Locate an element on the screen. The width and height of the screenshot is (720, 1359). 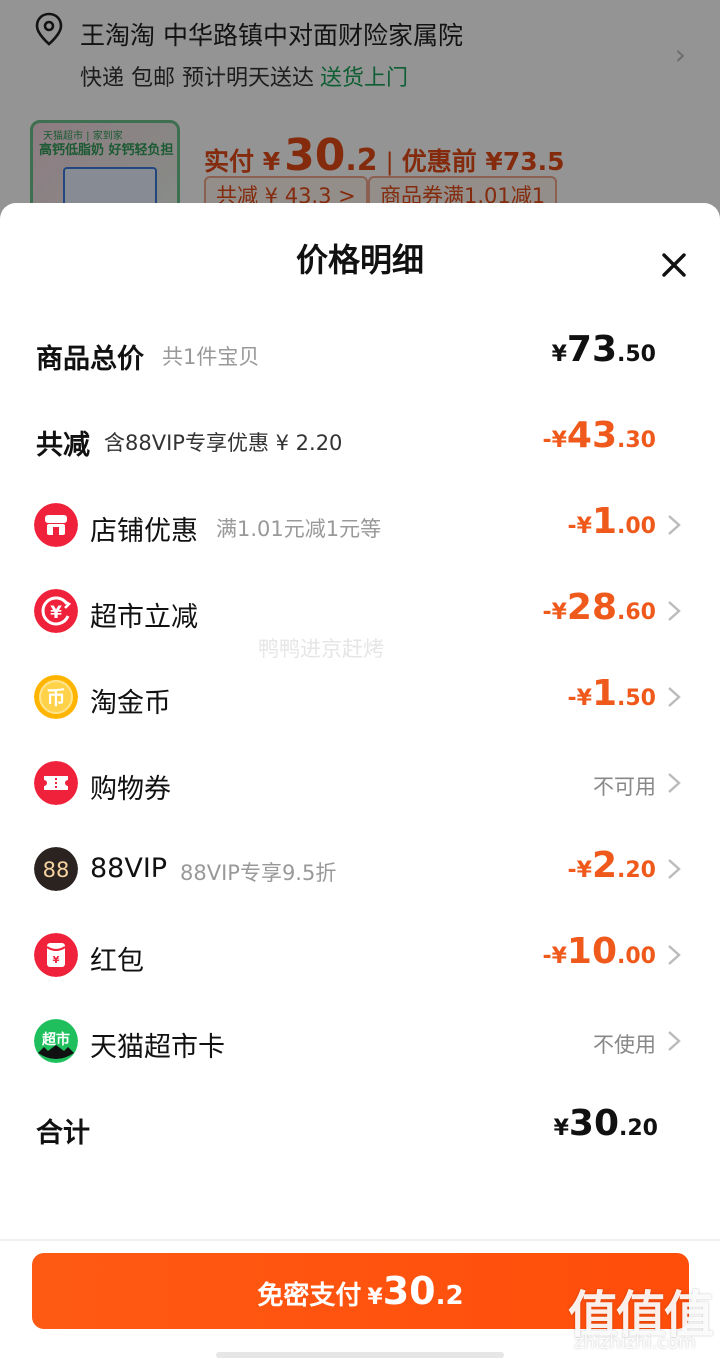
vip-label: 88VIP is located at coordinates (129, 868).